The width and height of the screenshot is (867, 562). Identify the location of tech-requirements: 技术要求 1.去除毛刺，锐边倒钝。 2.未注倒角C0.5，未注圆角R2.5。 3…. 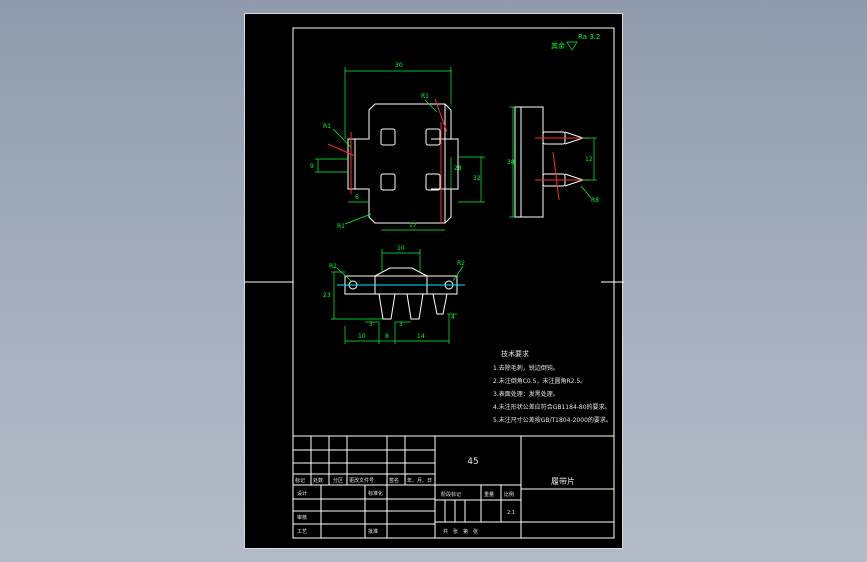
(552, 386).